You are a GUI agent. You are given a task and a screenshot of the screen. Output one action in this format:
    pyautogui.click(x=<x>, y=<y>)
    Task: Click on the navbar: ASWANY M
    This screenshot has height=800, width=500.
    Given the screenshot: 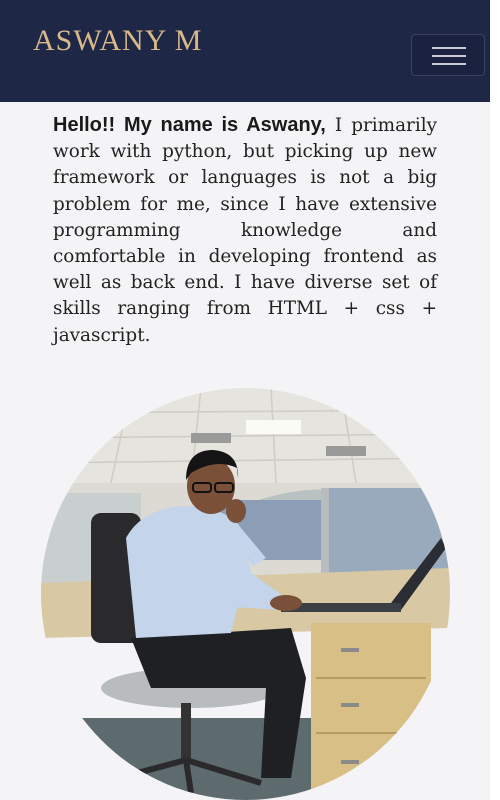 What is the action you would take?
    pyautogui.click(x=245, y=51)
    